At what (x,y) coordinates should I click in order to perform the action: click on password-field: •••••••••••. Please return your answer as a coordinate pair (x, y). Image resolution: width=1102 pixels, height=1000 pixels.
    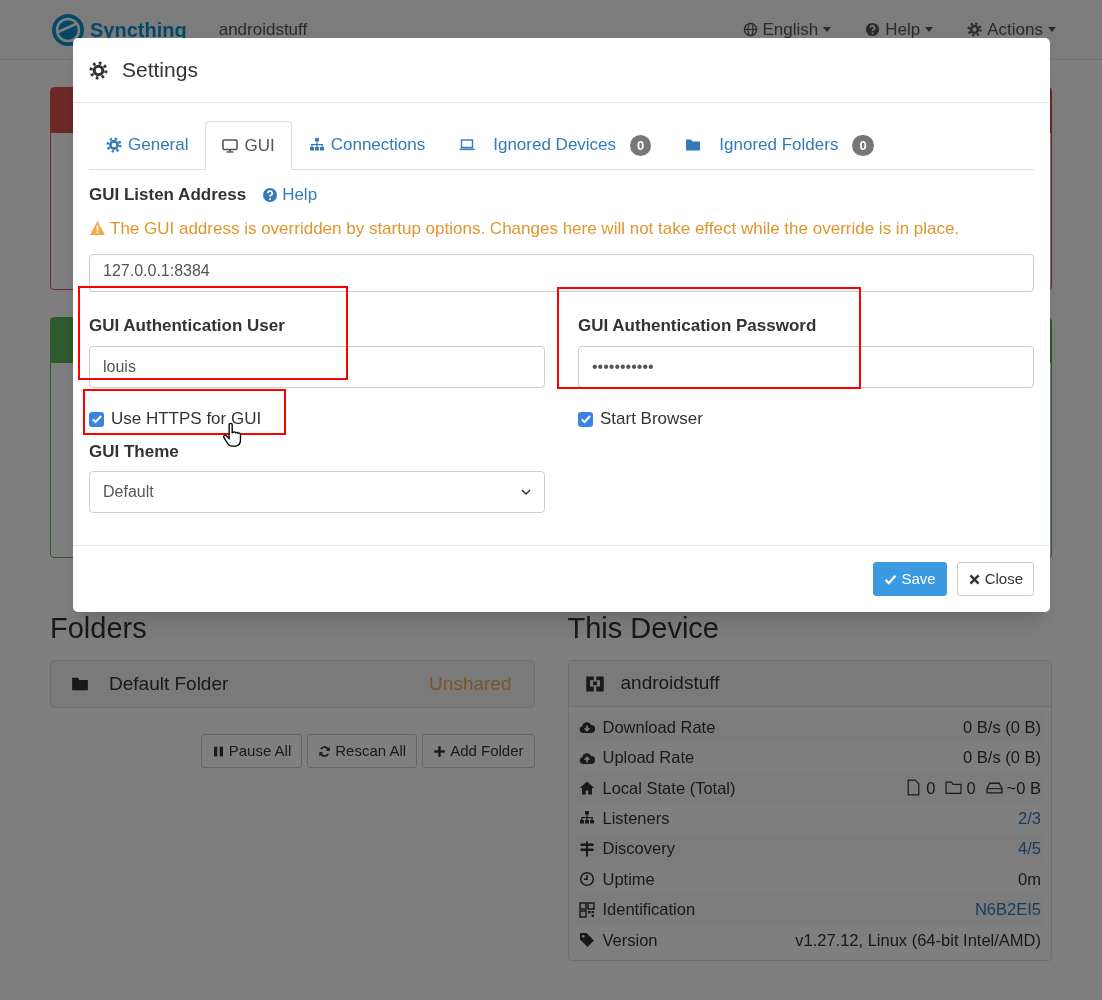
    Looking at the image, I should click on (806, 367).